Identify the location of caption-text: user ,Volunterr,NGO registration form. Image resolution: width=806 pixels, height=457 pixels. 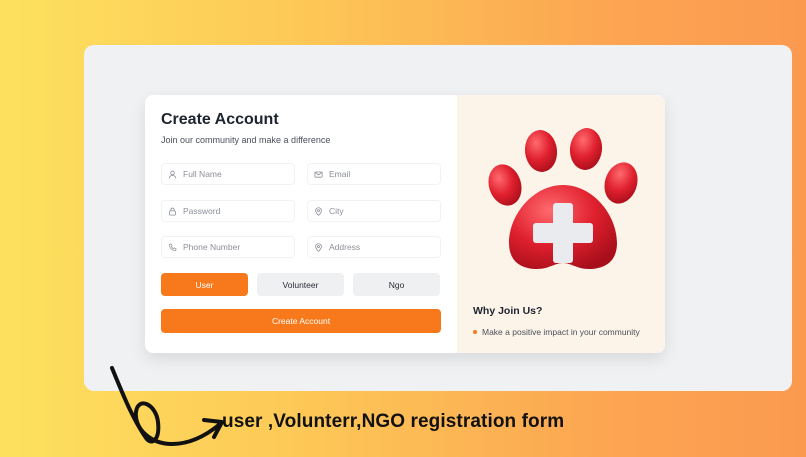
(393, 421).